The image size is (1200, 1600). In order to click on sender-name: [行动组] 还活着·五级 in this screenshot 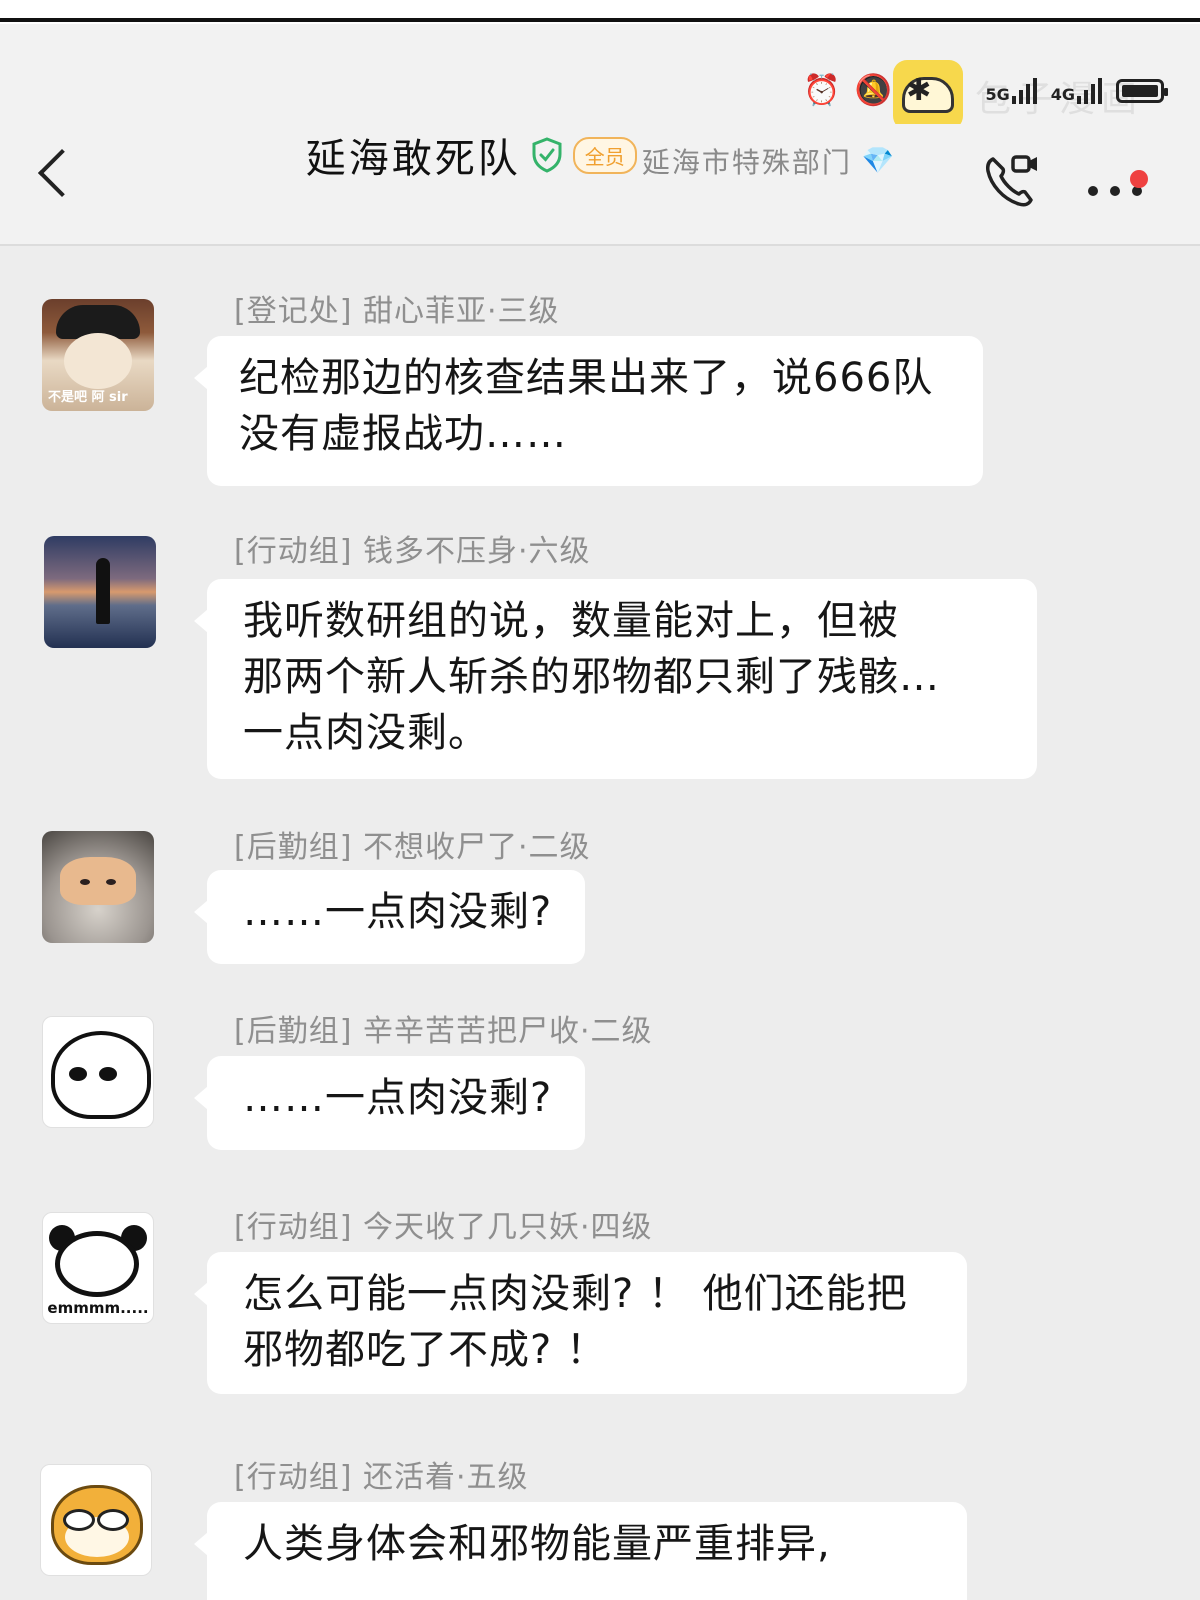, I will do `click(381, 1477)`.